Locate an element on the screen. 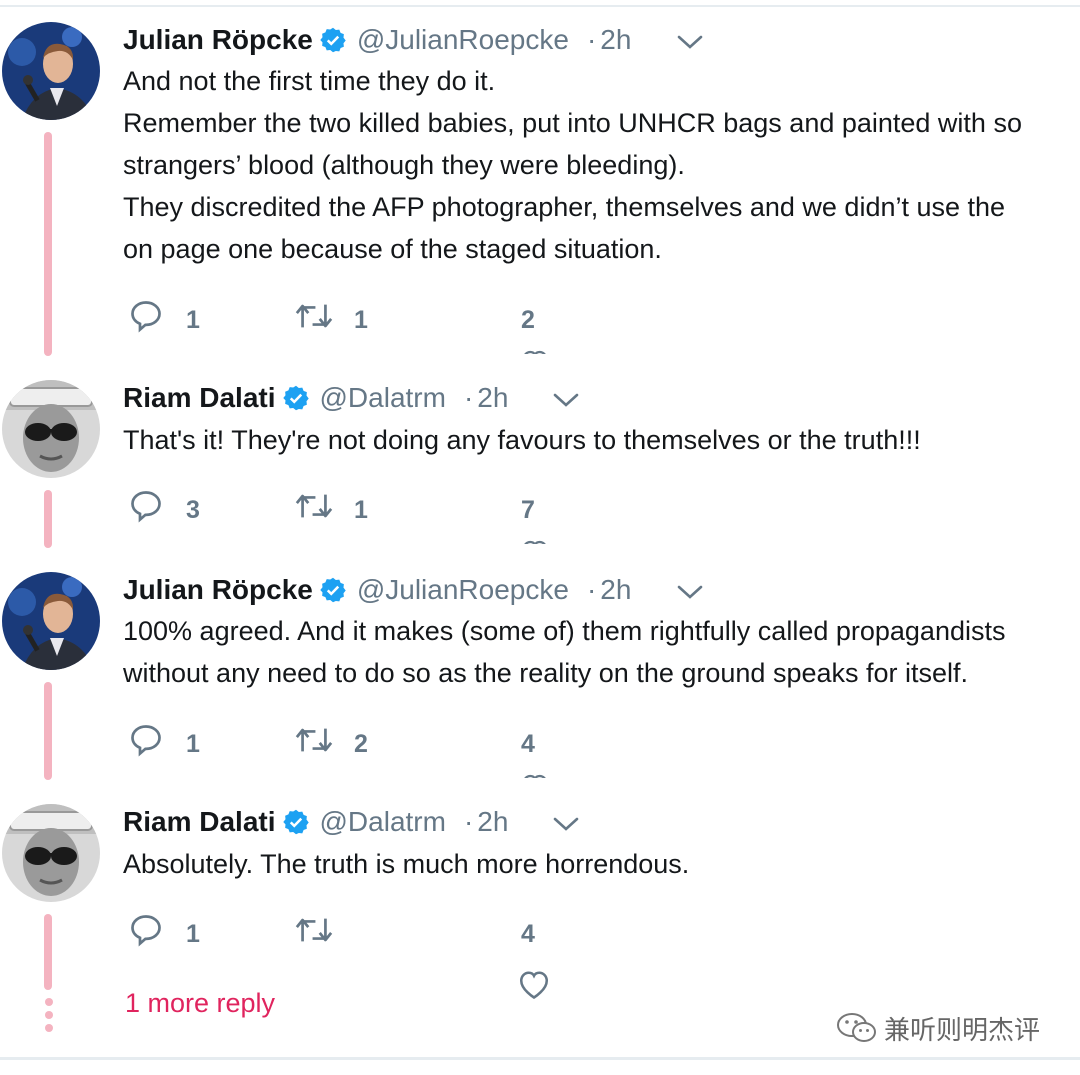 The image size is (1080, 1075). reply-count: 3 is located at coordinates (193, 510).